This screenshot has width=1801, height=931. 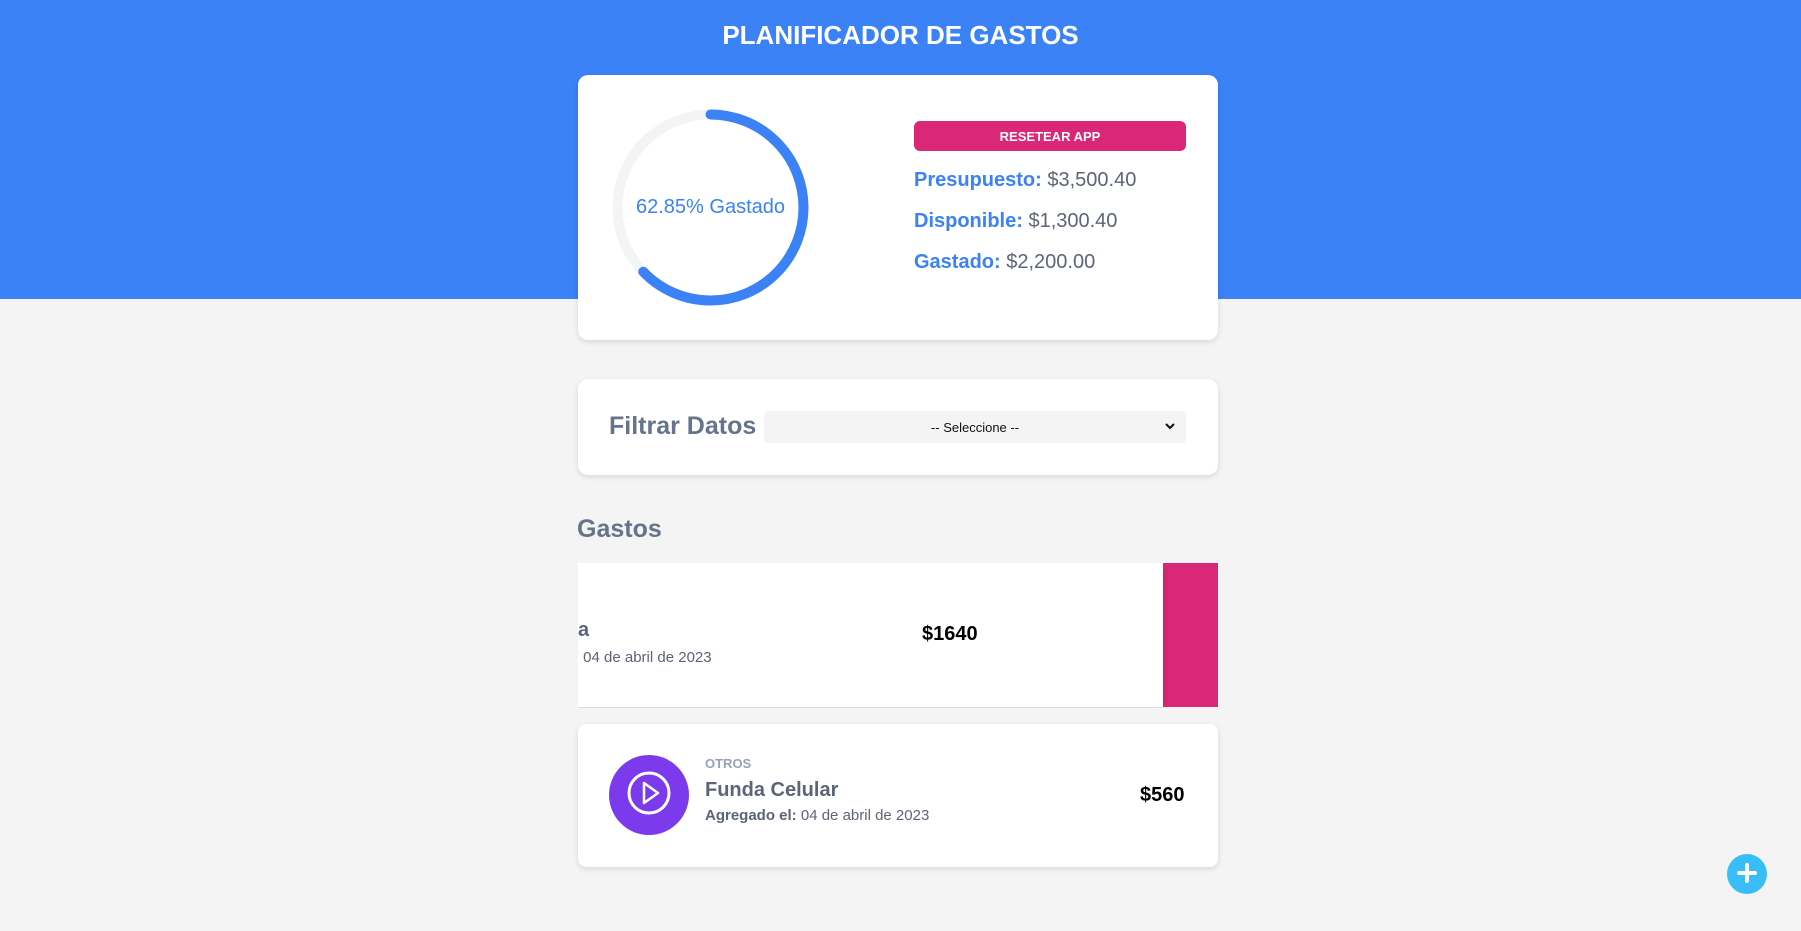 I want to click on expense-date: Agregado el: 04 de abril de 2023, so click(x=817, y=815).